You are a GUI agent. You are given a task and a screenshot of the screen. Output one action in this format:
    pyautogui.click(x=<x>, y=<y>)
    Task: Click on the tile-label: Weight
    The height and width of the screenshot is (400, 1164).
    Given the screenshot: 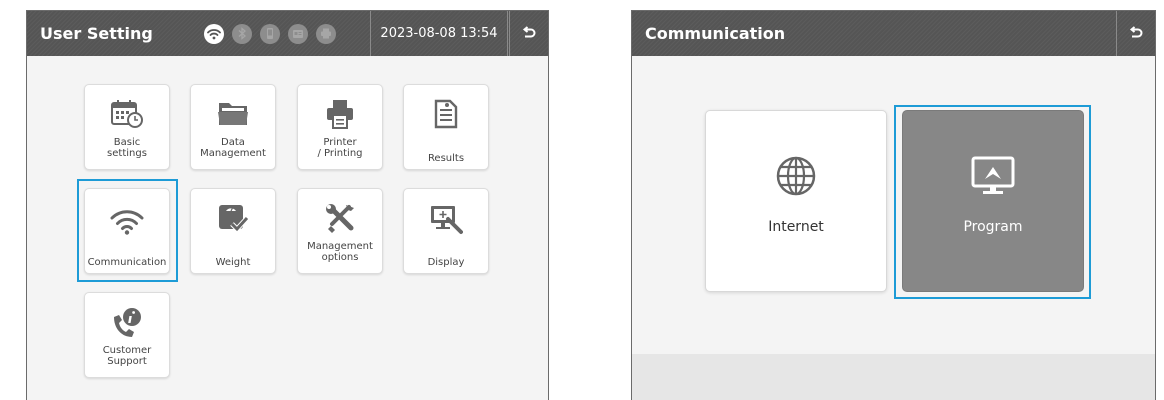 What is the action you would take?
    pyautogui.click(x=233, y=262)
    